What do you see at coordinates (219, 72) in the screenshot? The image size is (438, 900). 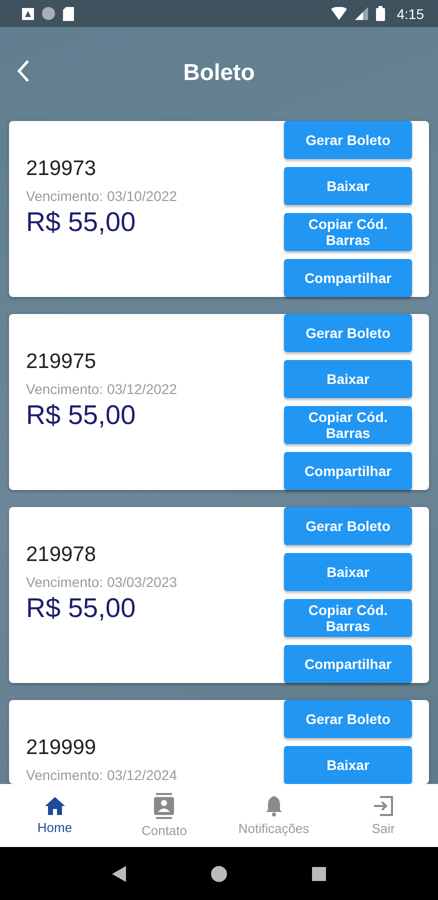 I see `page-title: Boleto` at bounding box center [219, 72].